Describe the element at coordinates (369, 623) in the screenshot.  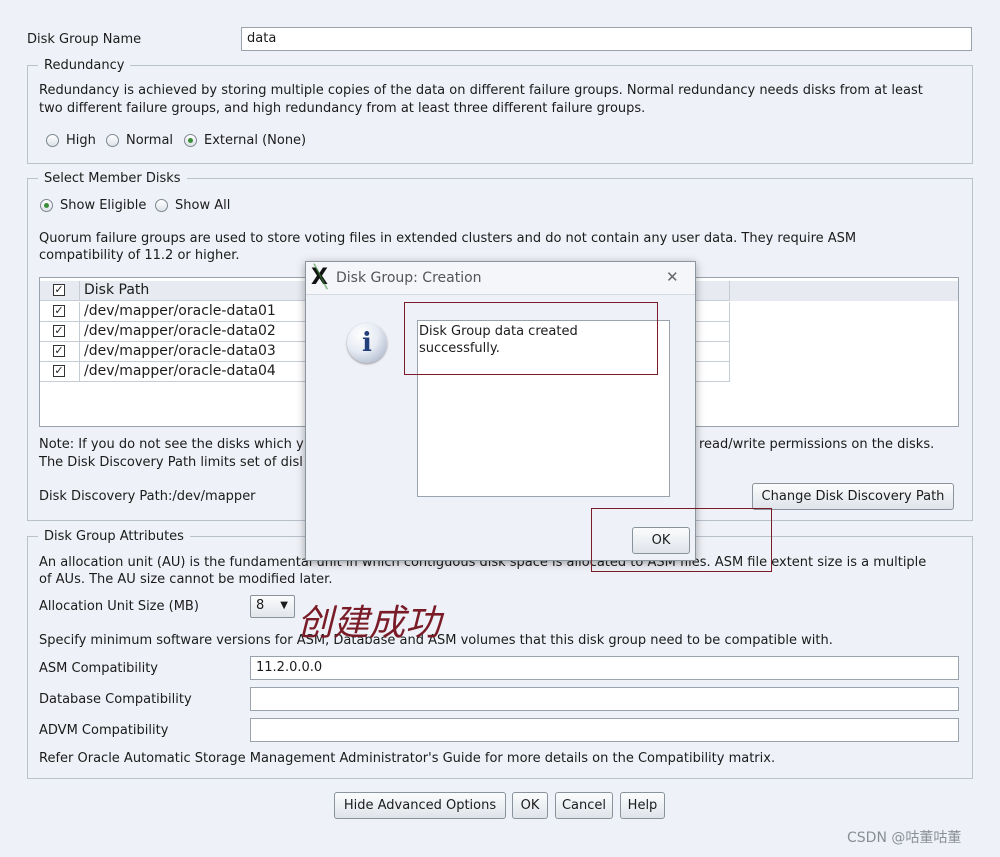
I see `success-annotation: 创建成功` at that location.